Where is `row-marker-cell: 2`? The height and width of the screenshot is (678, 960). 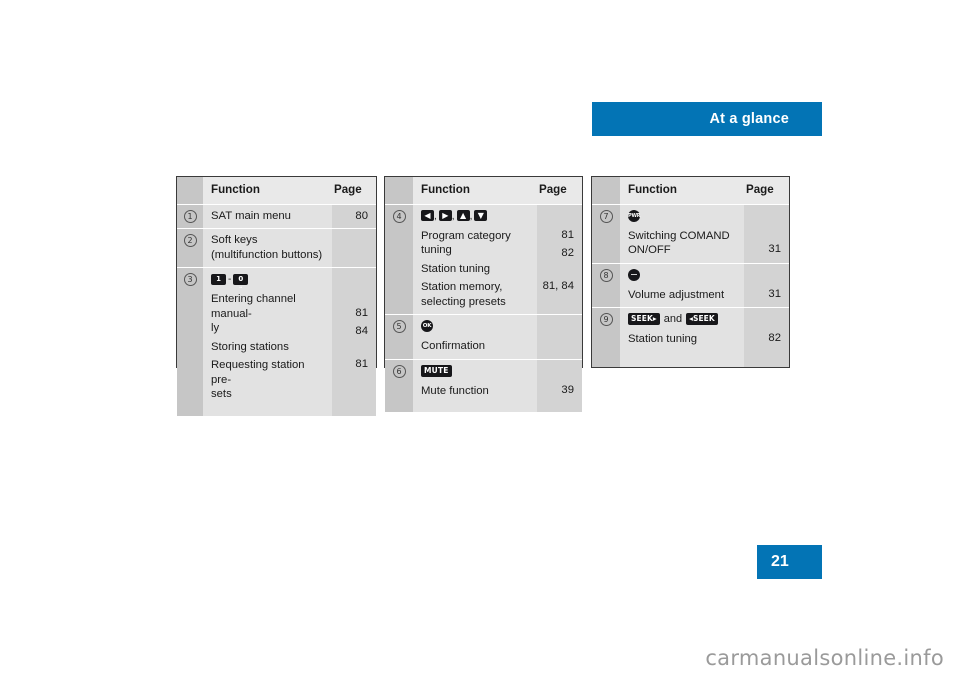
row-marker-cell: 2 is located at coordinates (190, 248).